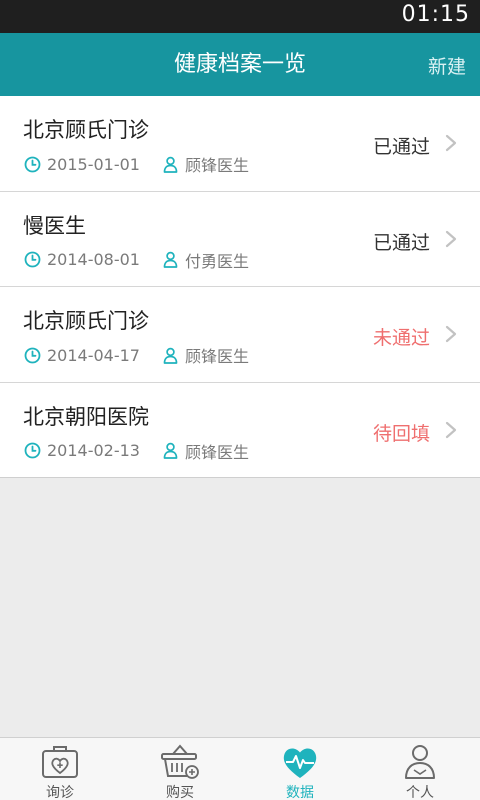  Describe the element at coordinates (216, 261) in the screenshot. I see `record-doctor: 付勇医生` at that location.